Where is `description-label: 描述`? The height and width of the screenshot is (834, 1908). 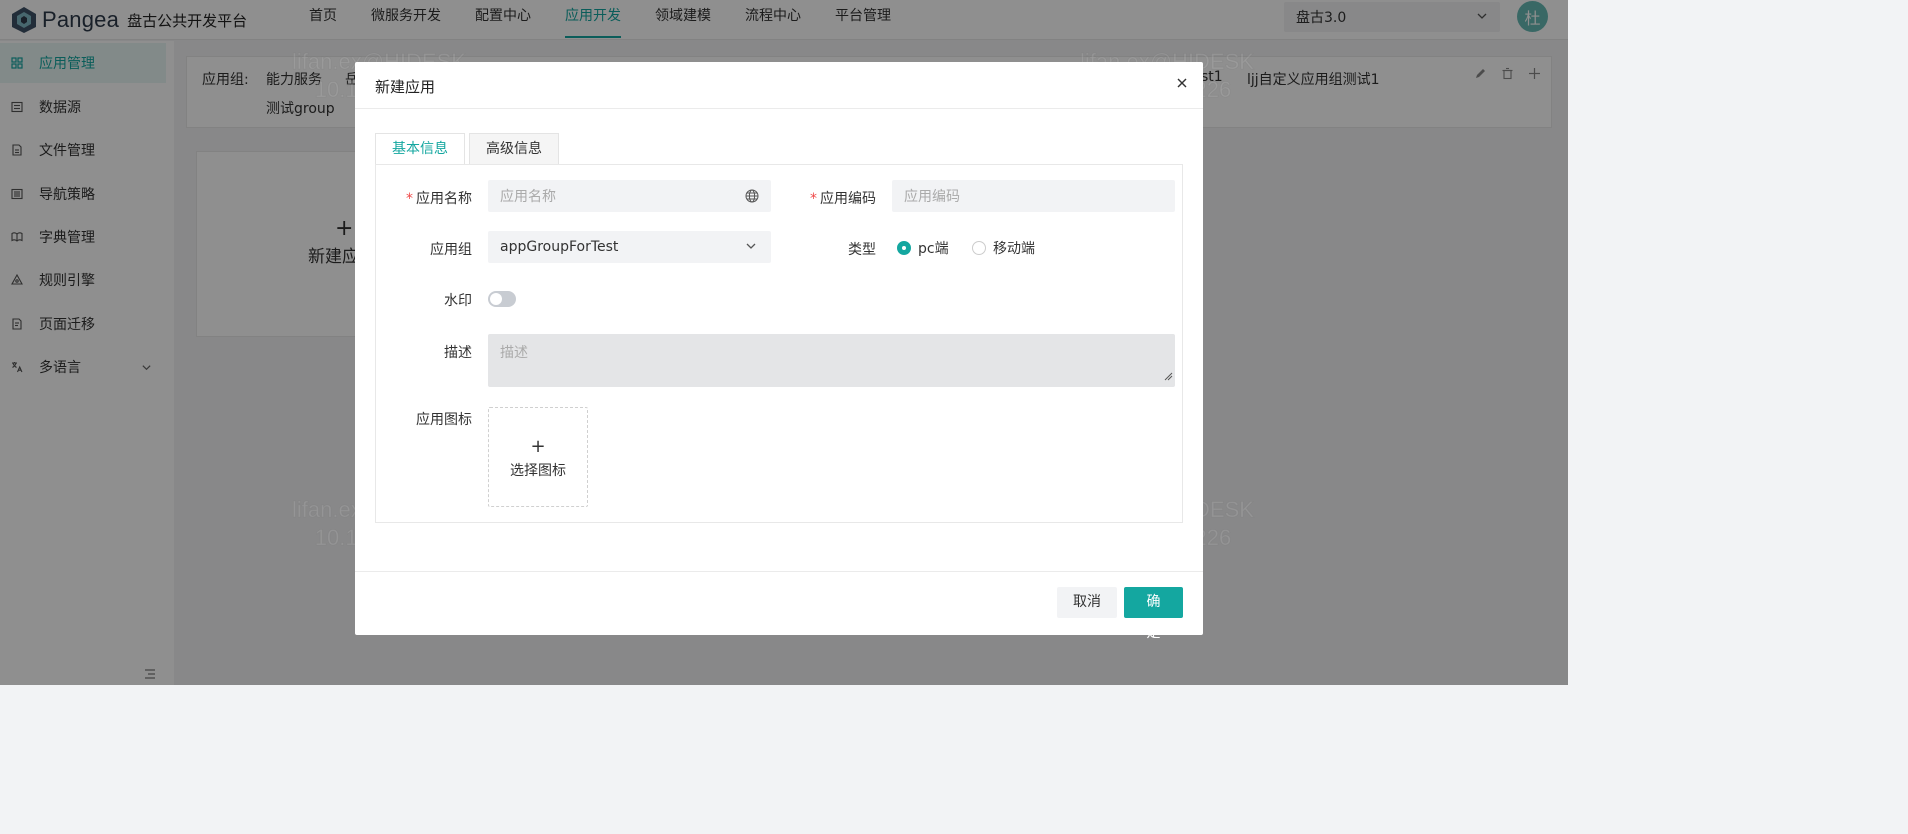
description-label: 描述 is located at coordinates (458, 353).